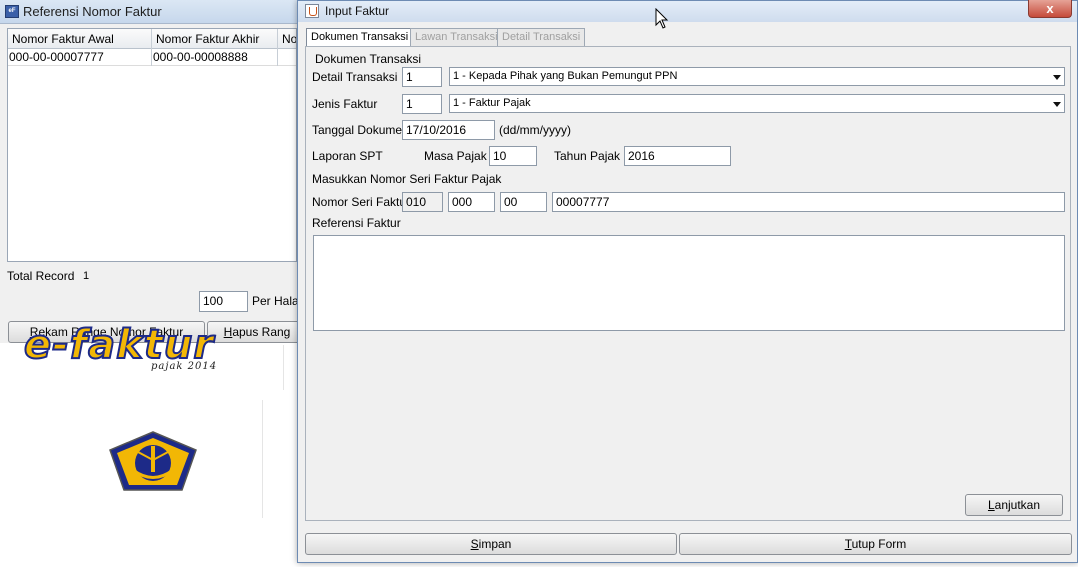 The height and width of the screenshot is (567, 1078). What do you see at coordinates (12, 11) in the screenshot?
I see `app-icon: eF` at bounding box center [12, 11].